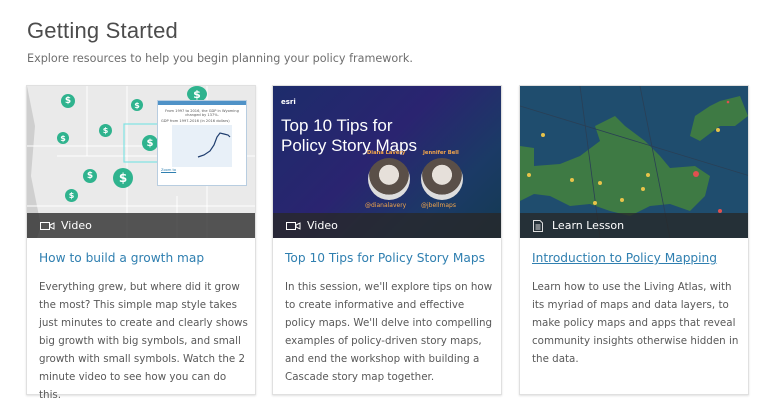  What do you see at coordinates (588, 225) in the screenshot?
I see `type-label: Learn Lesson` at bounding box center [588, 225].